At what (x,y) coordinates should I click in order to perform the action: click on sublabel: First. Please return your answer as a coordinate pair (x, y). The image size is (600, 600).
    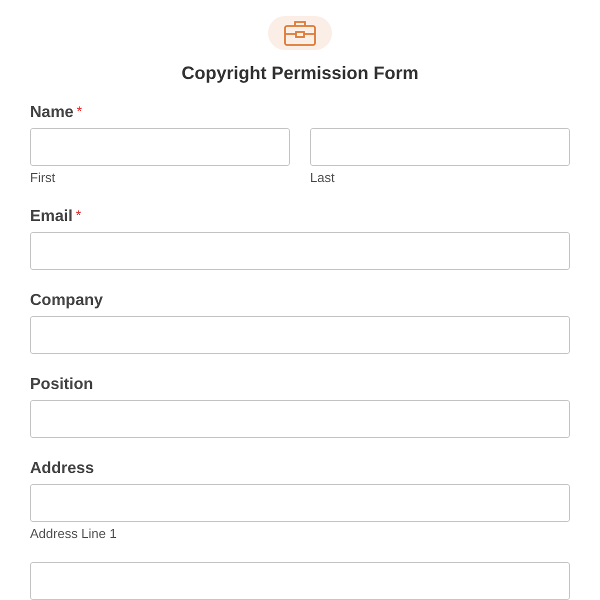
    Looking at the image, I should click on (43, 178).